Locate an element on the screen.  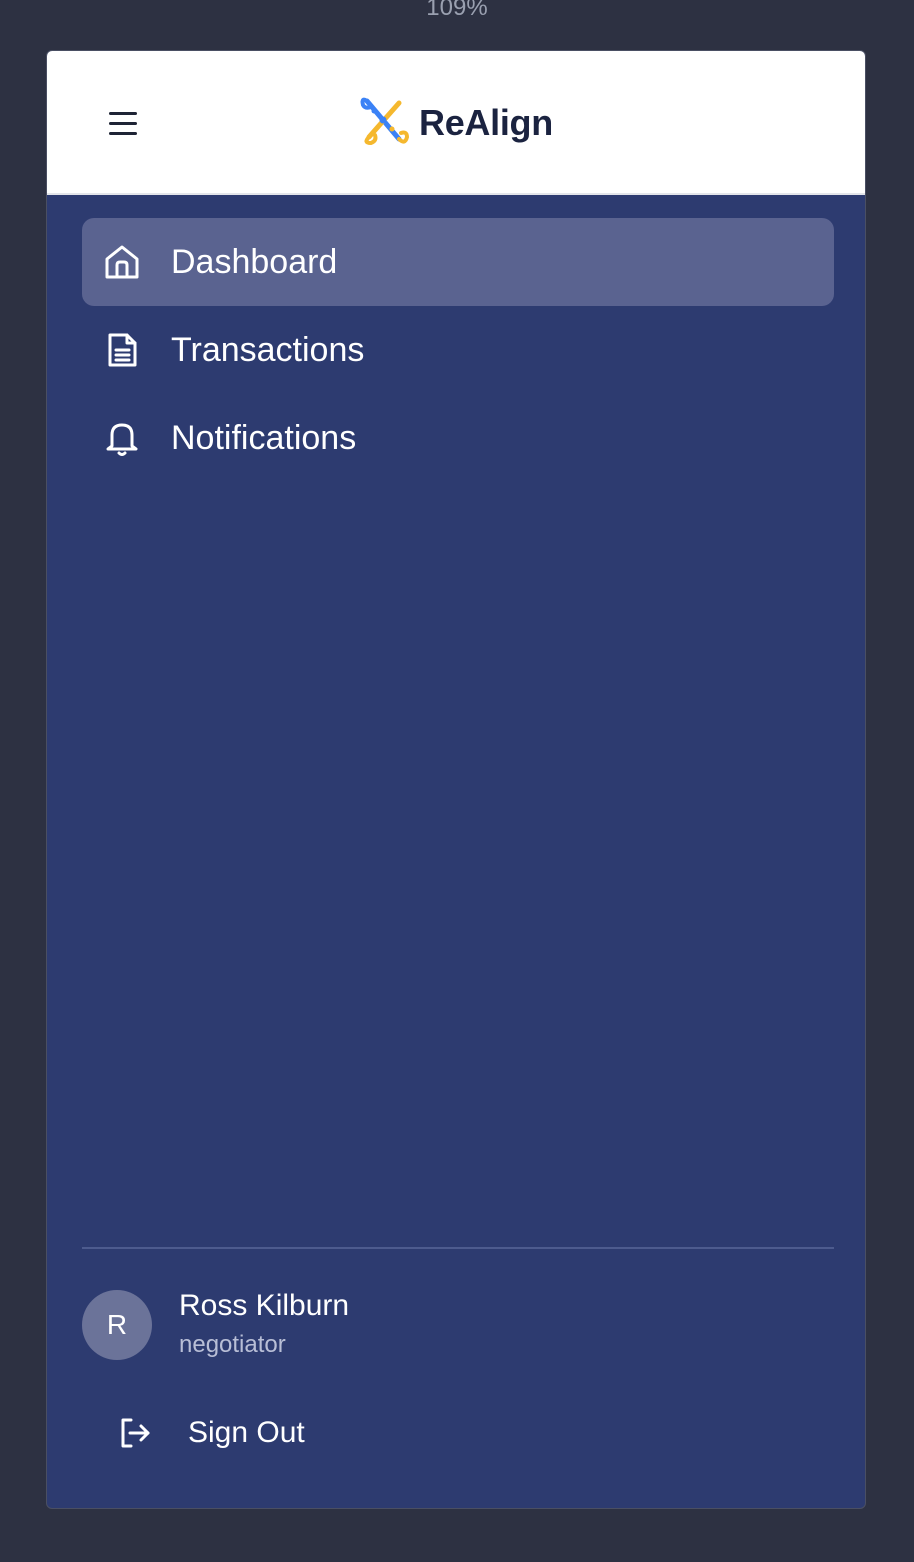
sidebar-item-label: Dashboard is located at coordinates (254, 261).